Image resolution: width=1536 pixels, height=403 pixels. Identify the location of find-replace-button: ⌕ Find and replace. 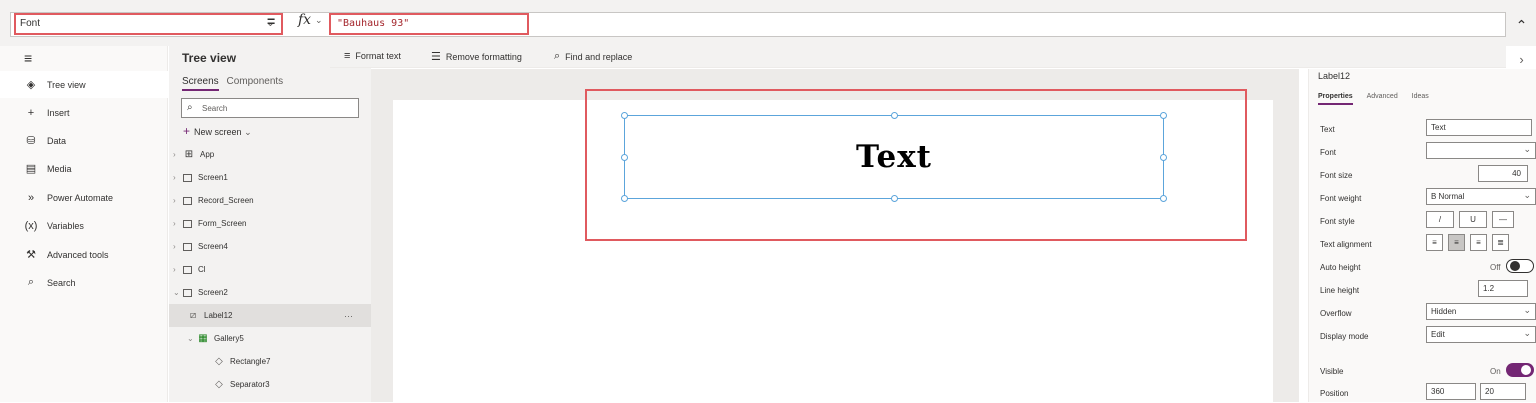
(593, 56).